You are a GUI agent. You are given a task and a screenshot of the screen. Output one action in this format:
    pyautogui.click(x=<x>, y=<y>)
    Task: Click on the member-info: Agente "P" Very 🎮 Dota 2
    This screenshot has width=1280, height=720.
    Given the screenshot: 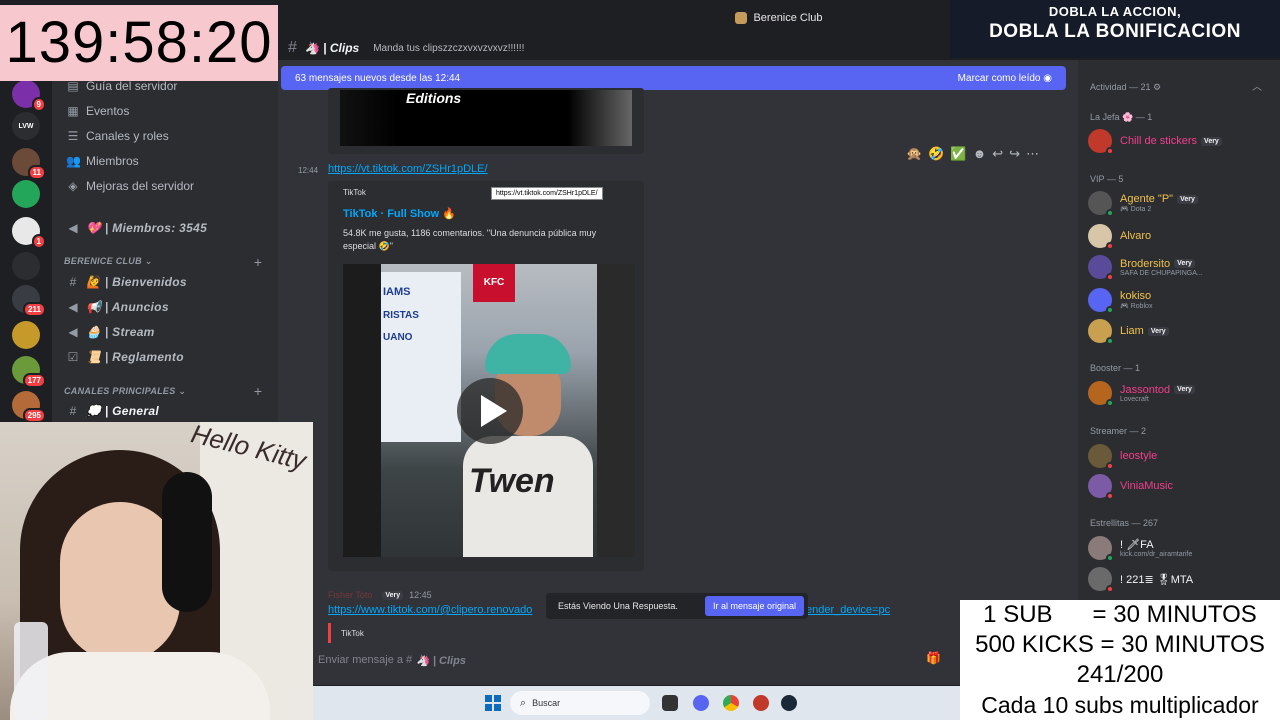 What is the action you would take?
    pyautogui.click(x=1159, y=203)
    